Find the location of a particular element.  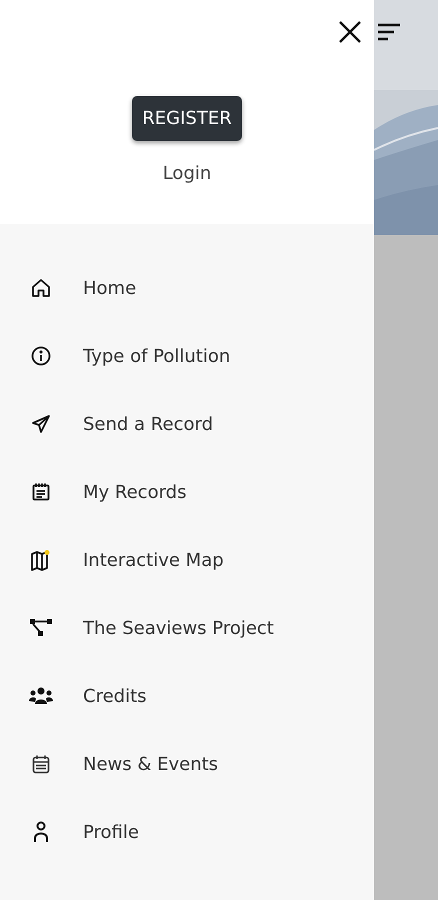

paper-plane-icon is located at coordinates (41, 424).